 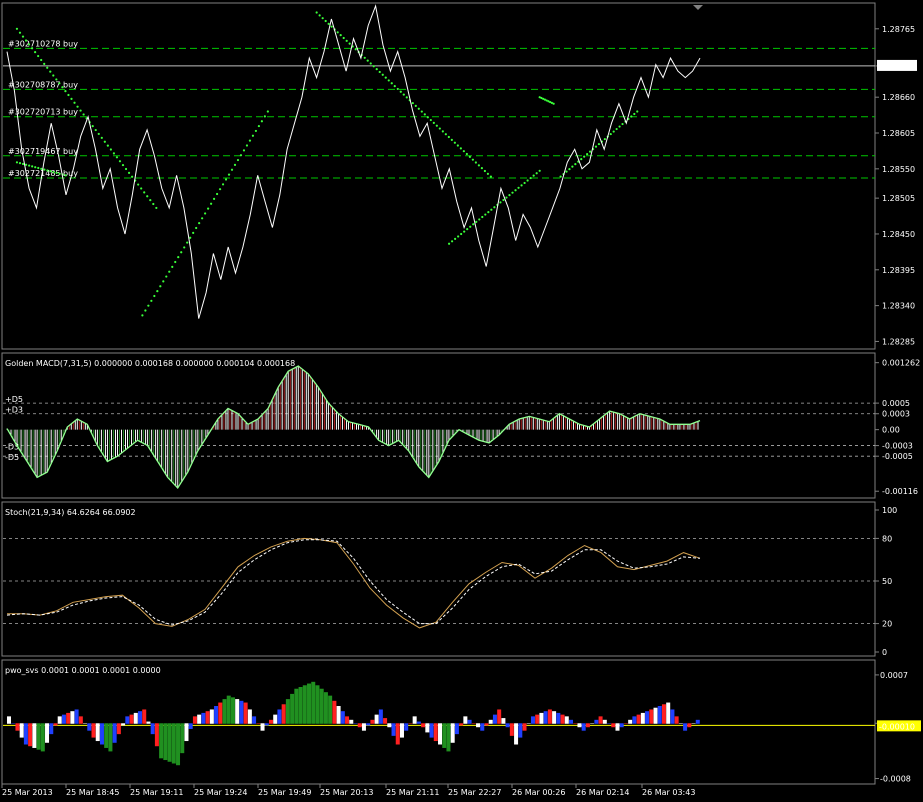 I want to click on y-tick-label: 0.0007, so click(x=894, y=675).